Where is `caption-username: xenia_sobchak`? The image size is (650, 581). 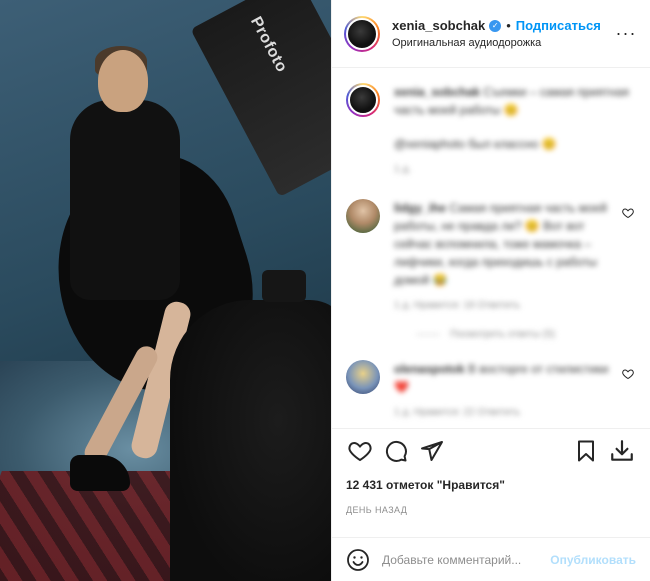
caption-username: xenia_sobchak is located at coordinates (437, 92).